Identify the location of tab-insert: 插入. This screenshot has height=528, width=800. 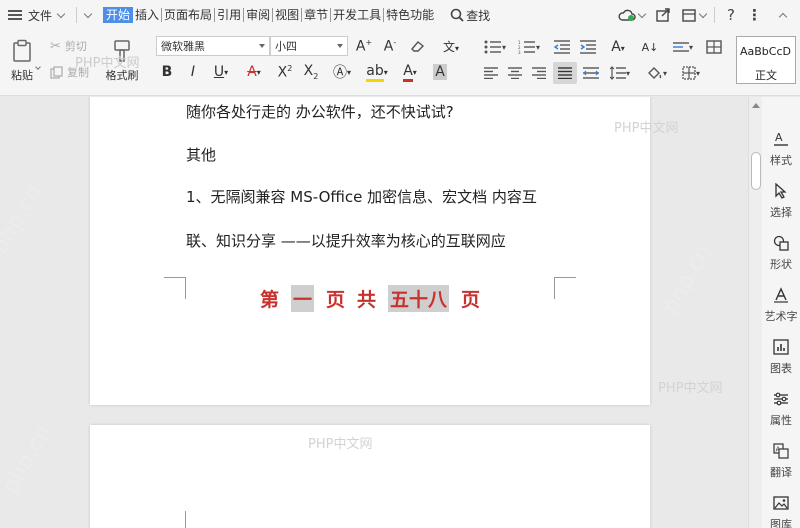
(148, 15).